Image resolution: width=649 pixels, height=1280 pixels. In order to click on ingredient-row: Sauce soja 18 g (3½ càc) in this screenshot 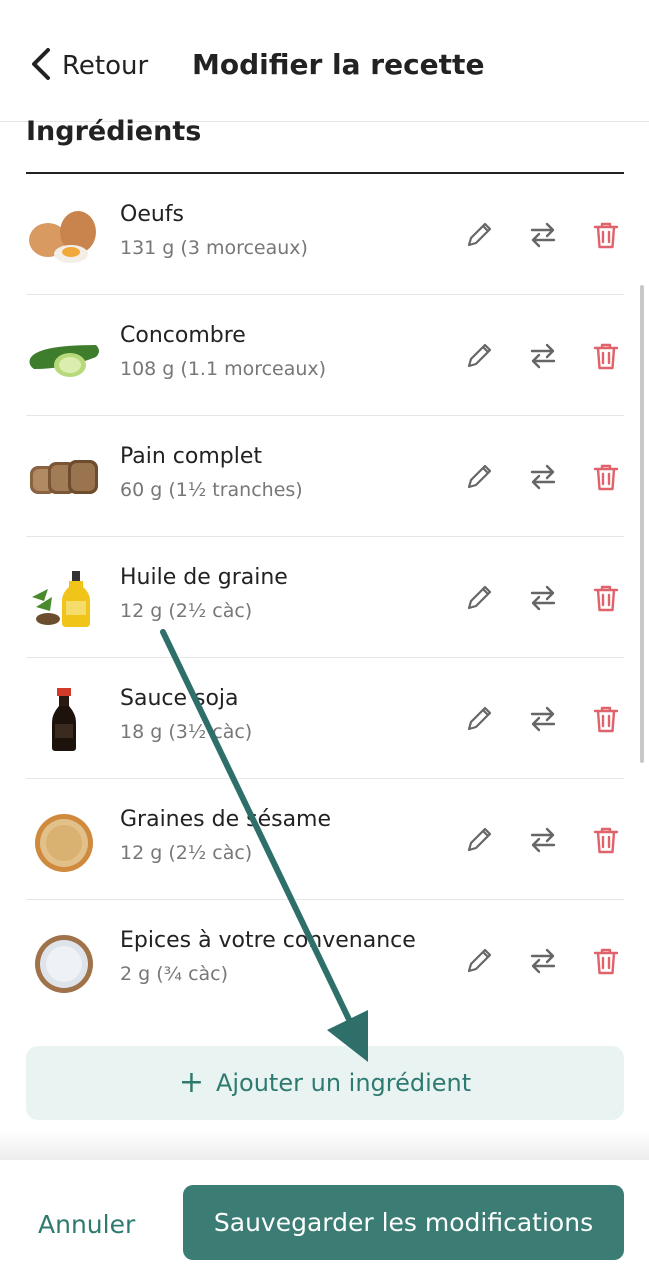, I will do `click(325, 718)`.